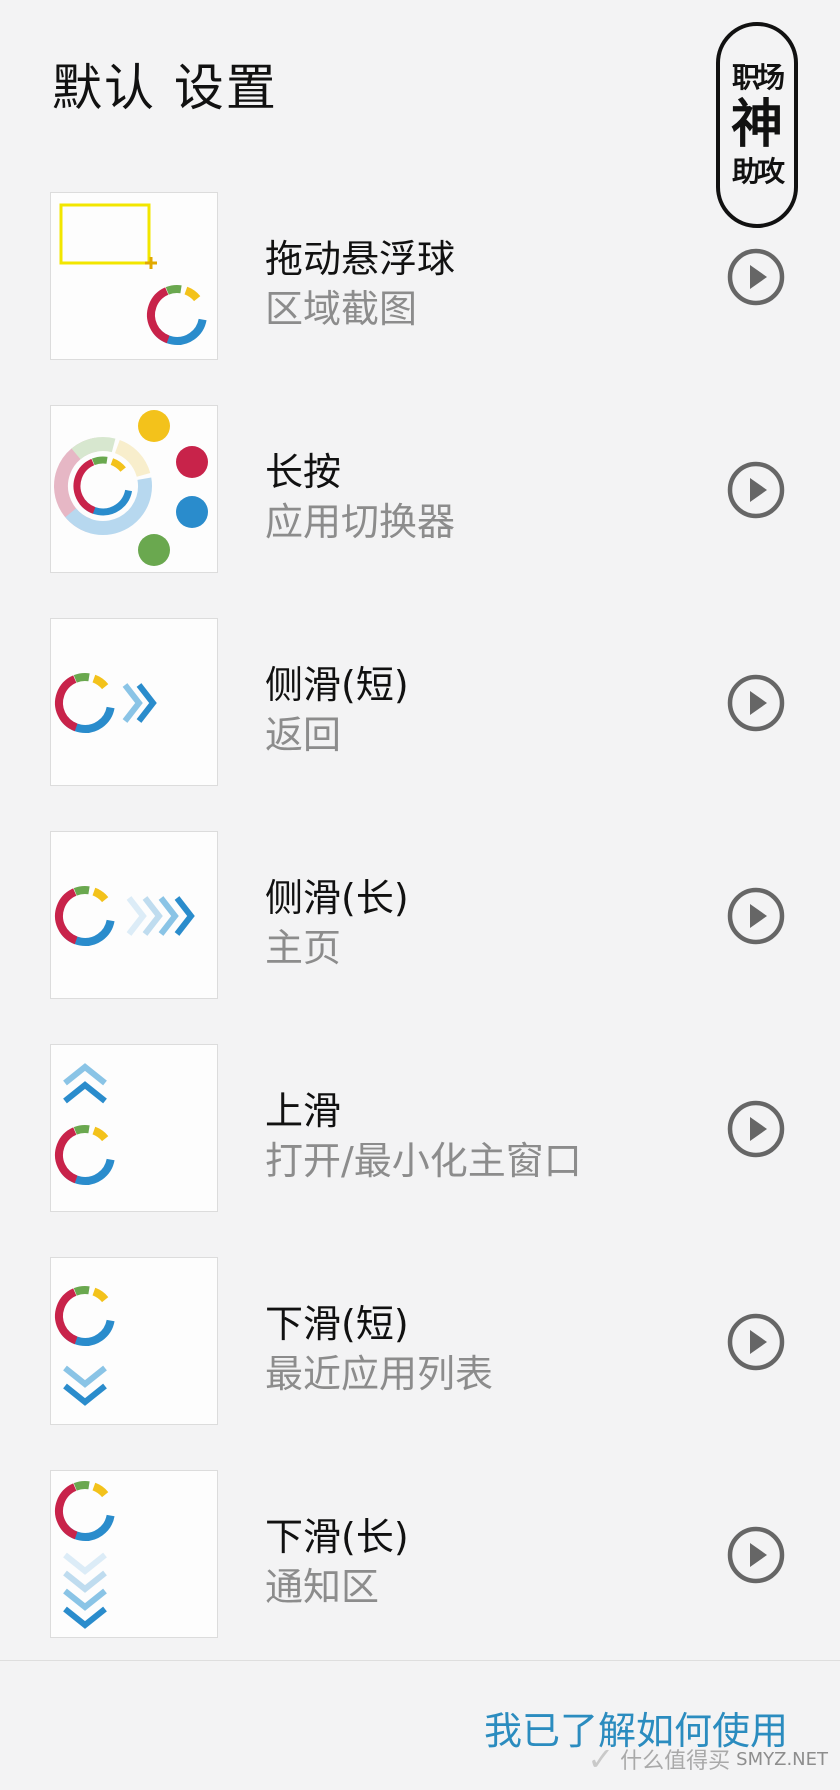  What do you see at coordinates (337, 685) in the screenshot?
I see `gesture-title: 侧滑(短)` at bounding box center [337, 685].